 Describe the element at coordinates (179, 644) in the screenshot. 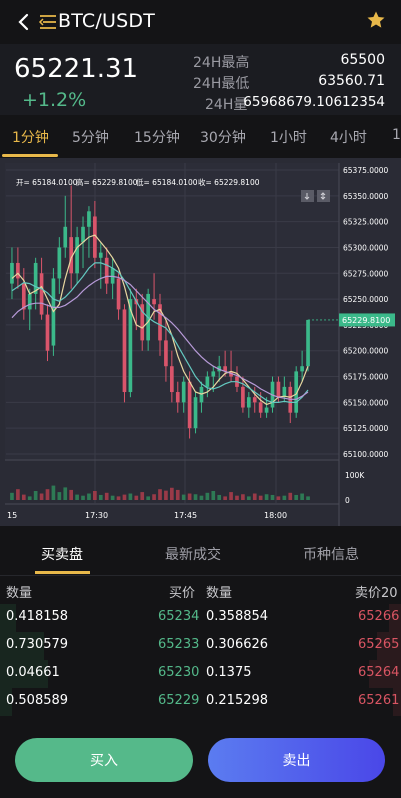

I see `bid-price: 65233` at that location.